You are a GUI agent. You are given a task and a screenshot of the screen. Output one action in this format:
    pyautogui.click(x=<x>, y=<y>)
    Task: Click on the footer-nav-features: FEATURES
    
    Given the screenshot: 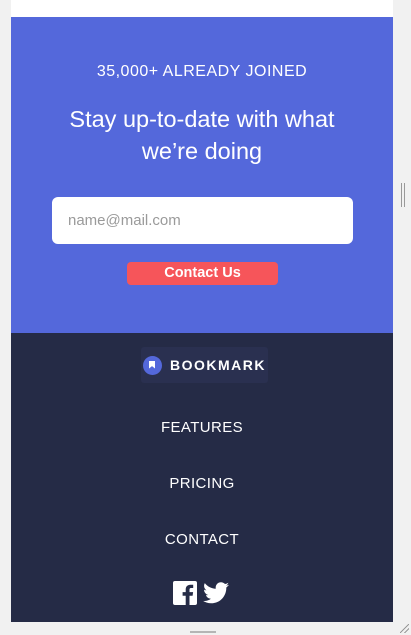 What is the action you would take?
    pyautogui.click(x=202, y=427)
    